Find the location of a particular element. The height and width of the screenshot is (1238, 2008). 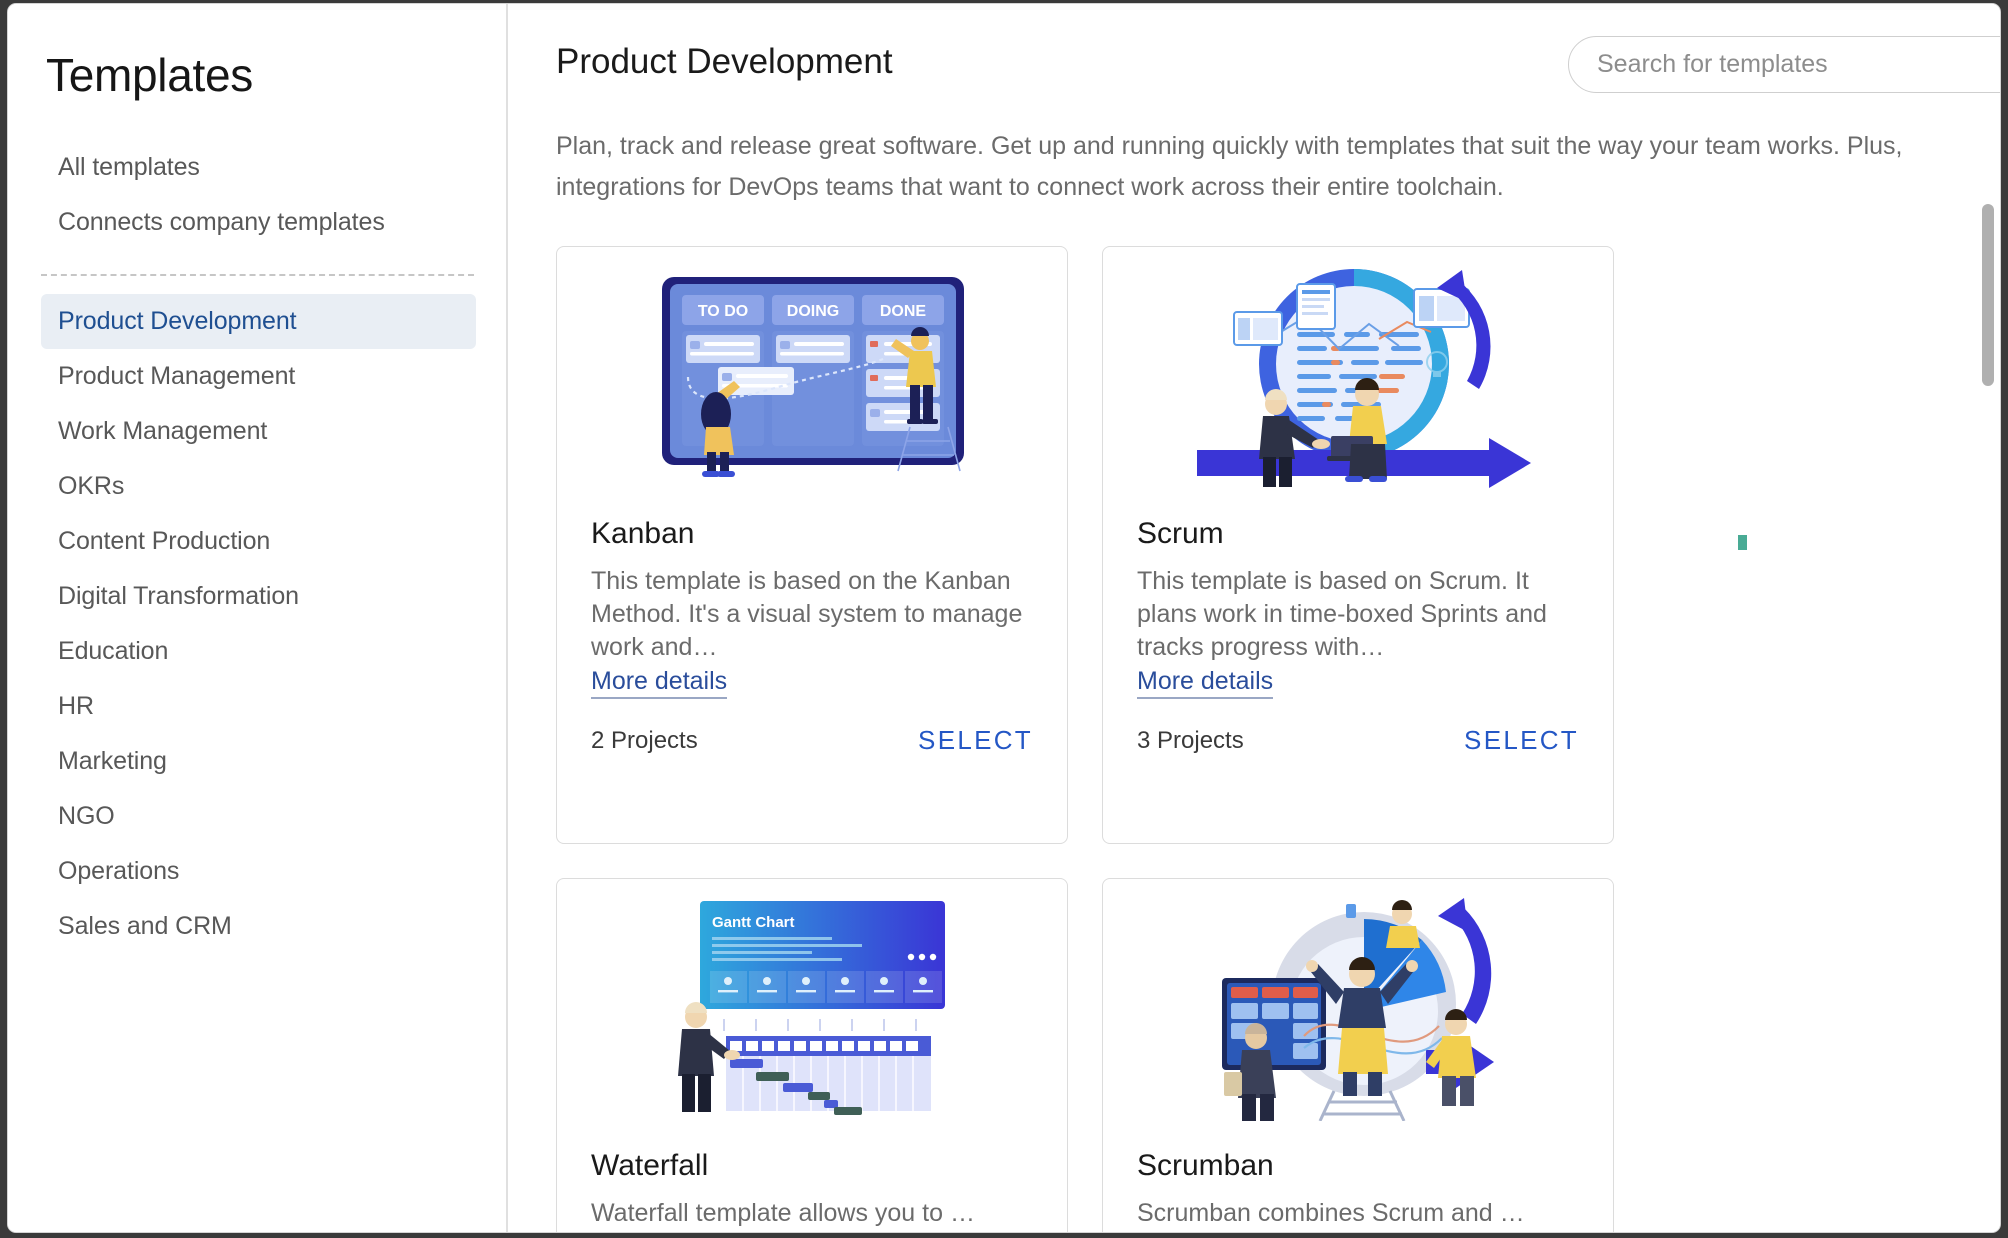

sidebar-item-ngo: NGO is located at coordinates (258, 816).